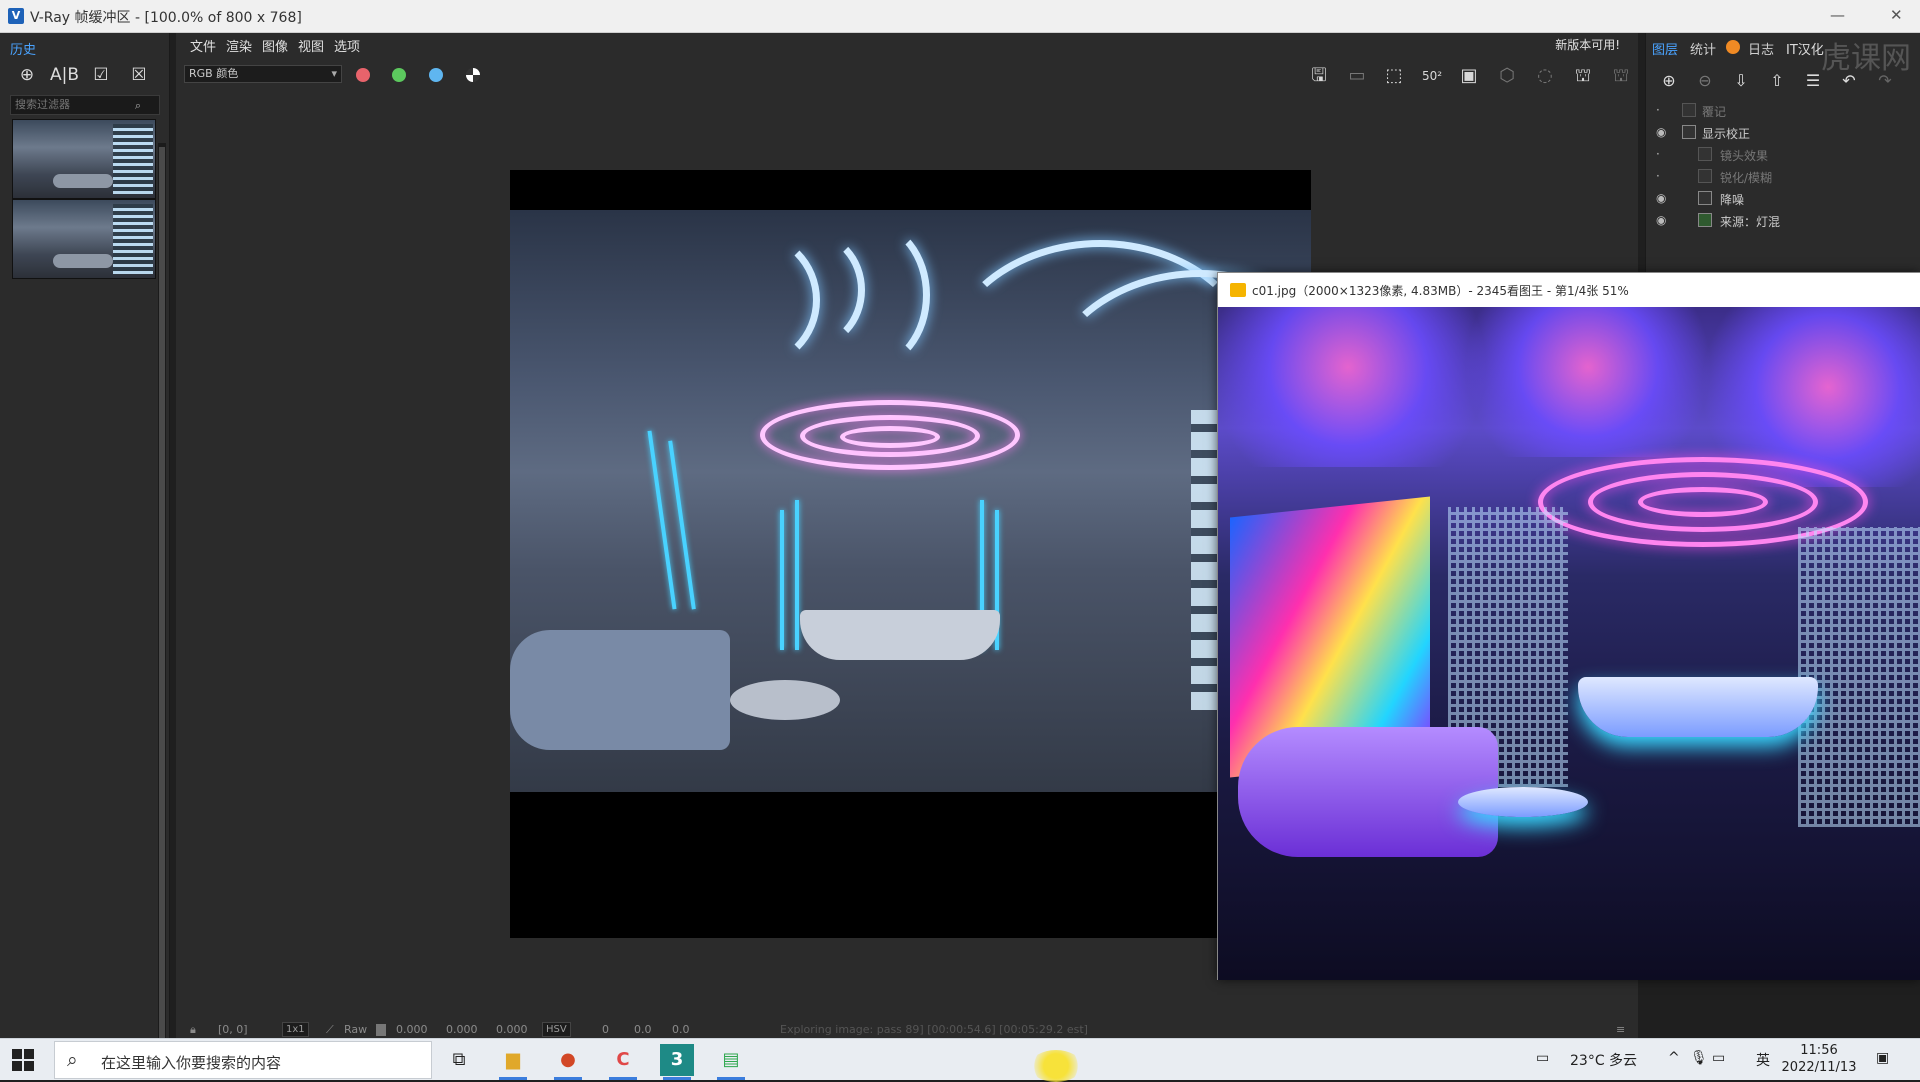 This screenshot has height=1082, width=1920. What do you see at coordinates (1507, 76) in the screenshot?
I see `link-icon: ⬡` at bounding box center [1507, 76].